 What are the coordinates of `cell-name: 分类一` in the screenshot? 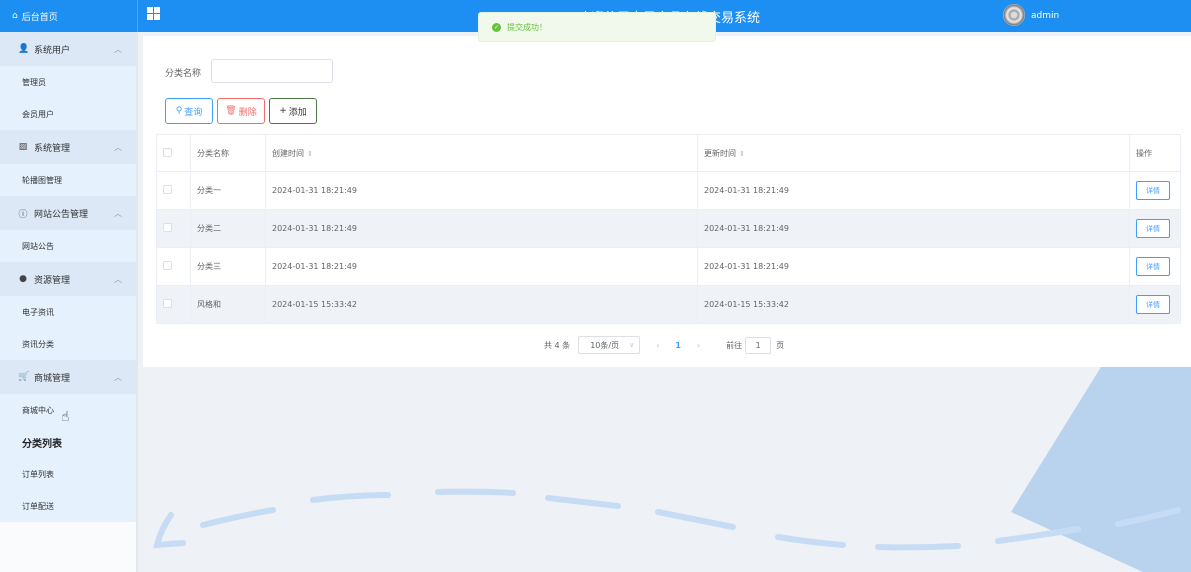 It's located at (228, 190).